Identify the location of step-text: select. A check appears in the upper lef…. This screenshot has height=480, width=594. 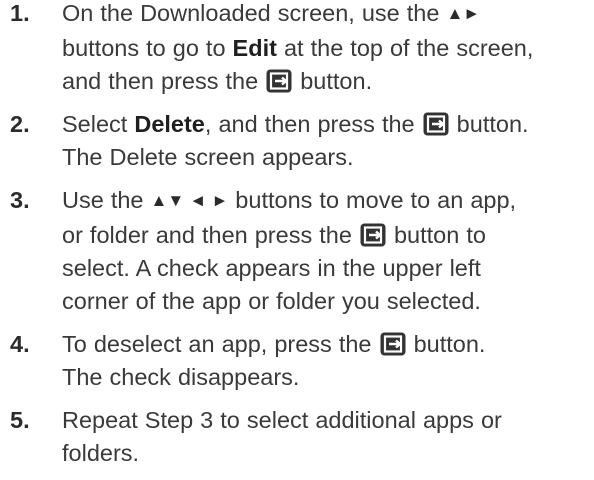
(271, 268).